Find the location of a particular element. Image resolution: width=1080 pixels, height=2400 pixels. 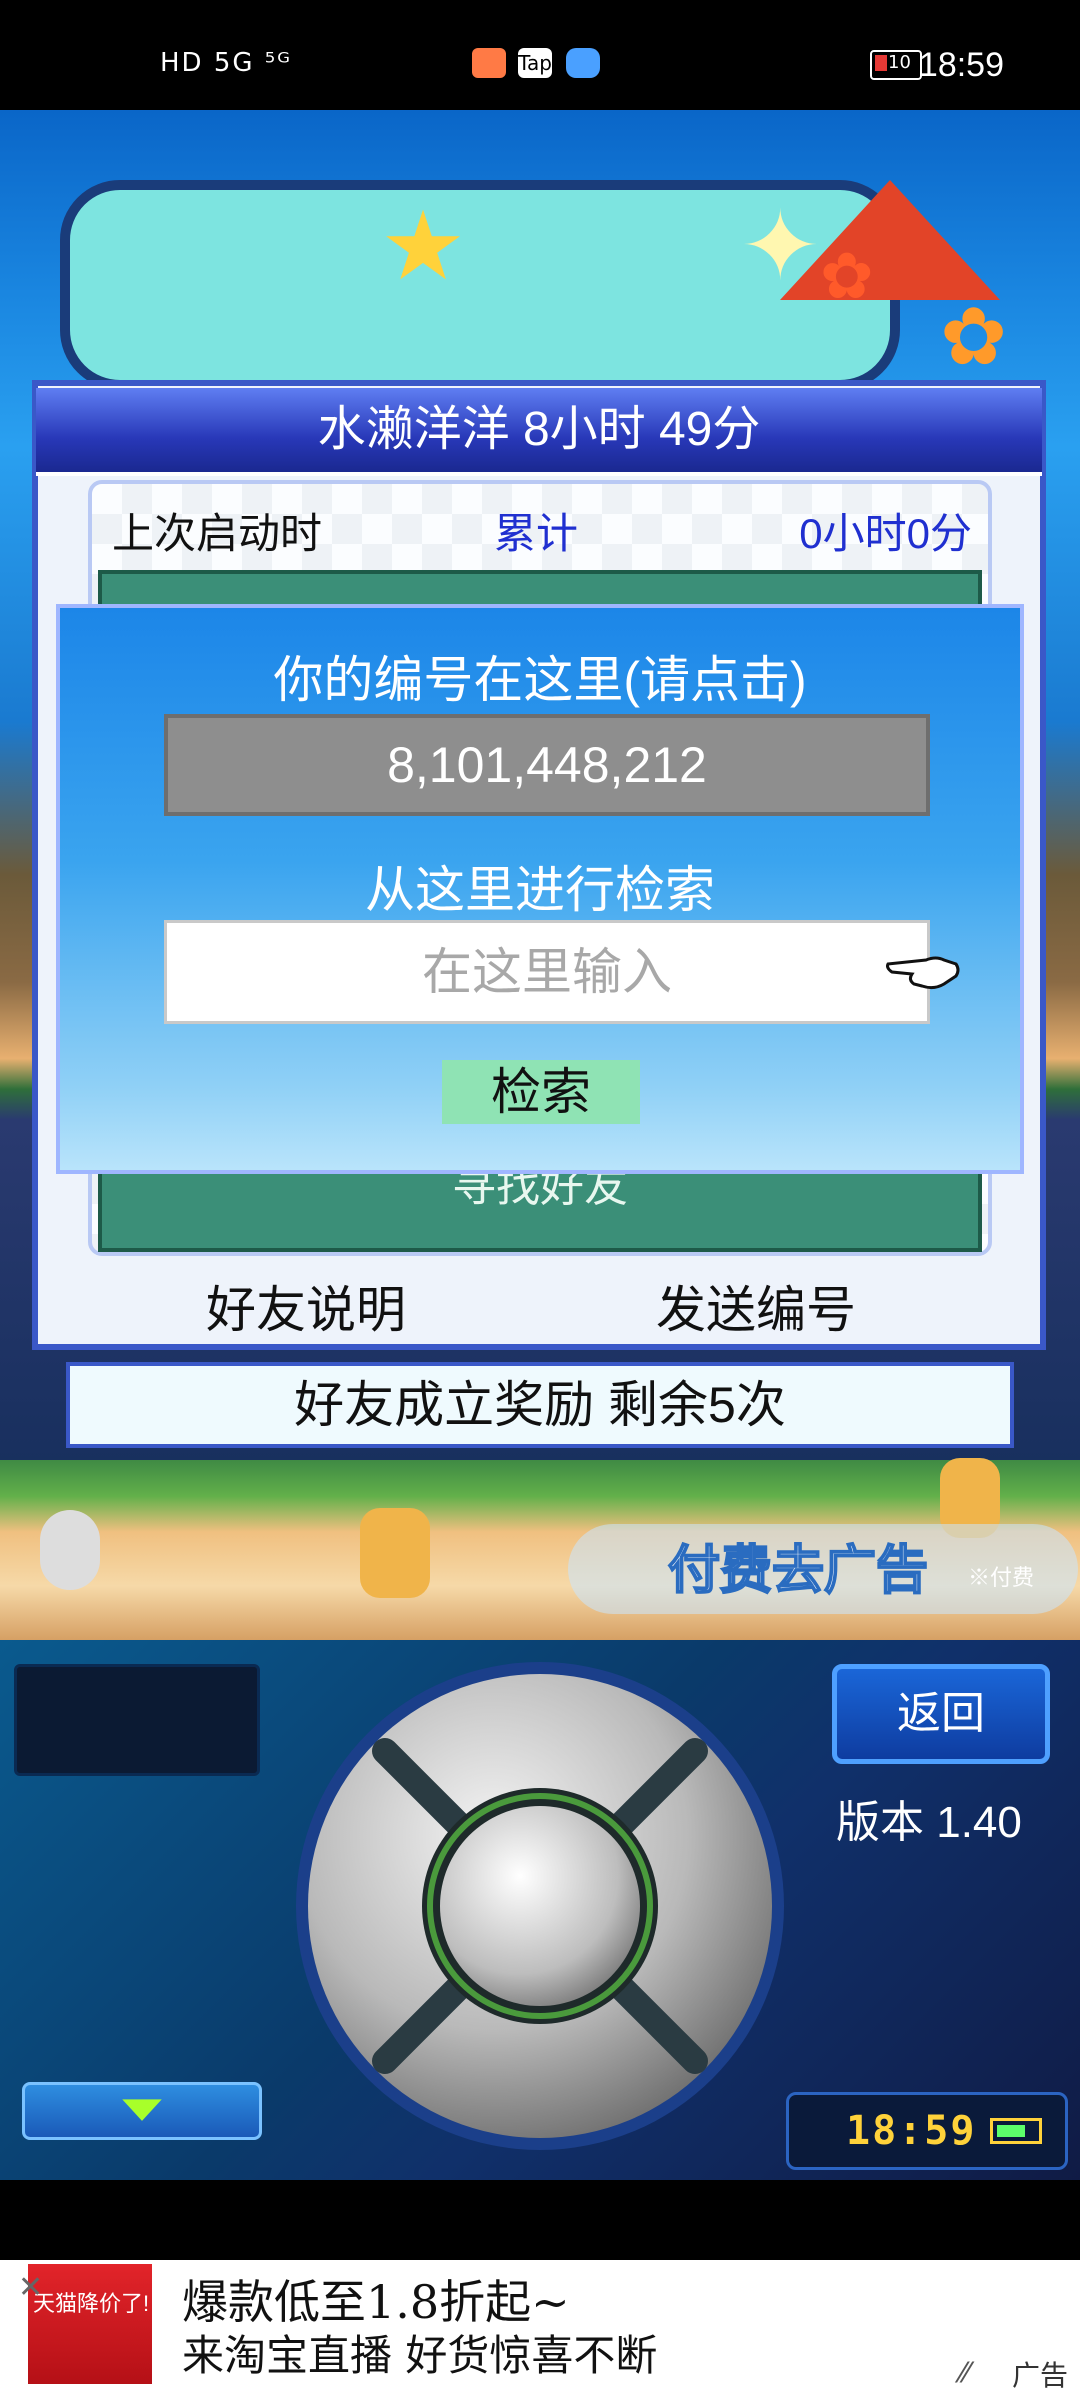

dialog-title: 你的编号在这里(请点击) is located at coordinates (540, 680).